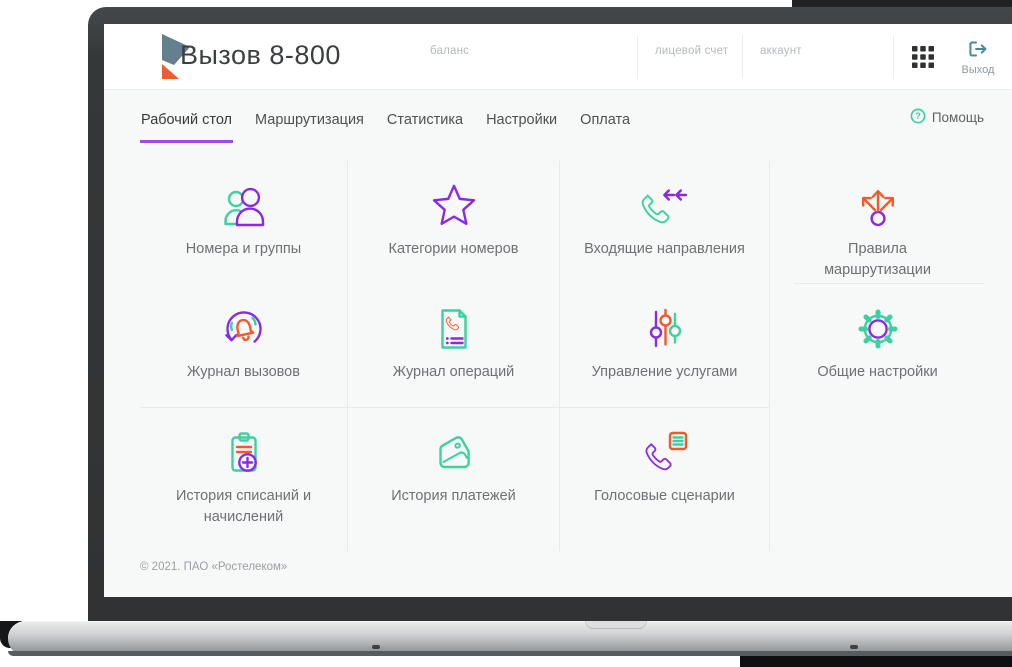 Image resolution: width=1012 pixels, height=667 pixels. Describe the element at coordinates (692, 51) in the screenshot. I see `personal-account-label: лицевой счет` at that location.